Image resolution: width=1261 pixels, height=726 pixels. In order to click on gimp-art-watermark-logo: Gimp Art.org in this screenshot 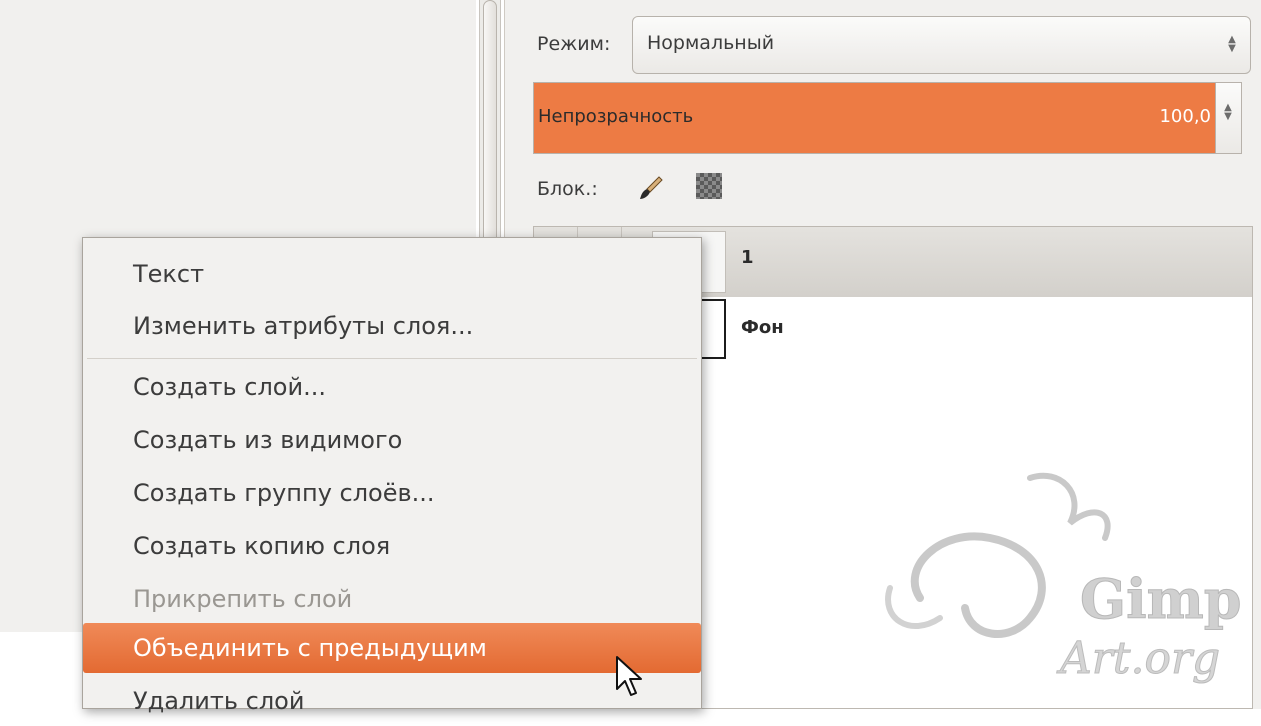, I will do `click(1062, 578)`.